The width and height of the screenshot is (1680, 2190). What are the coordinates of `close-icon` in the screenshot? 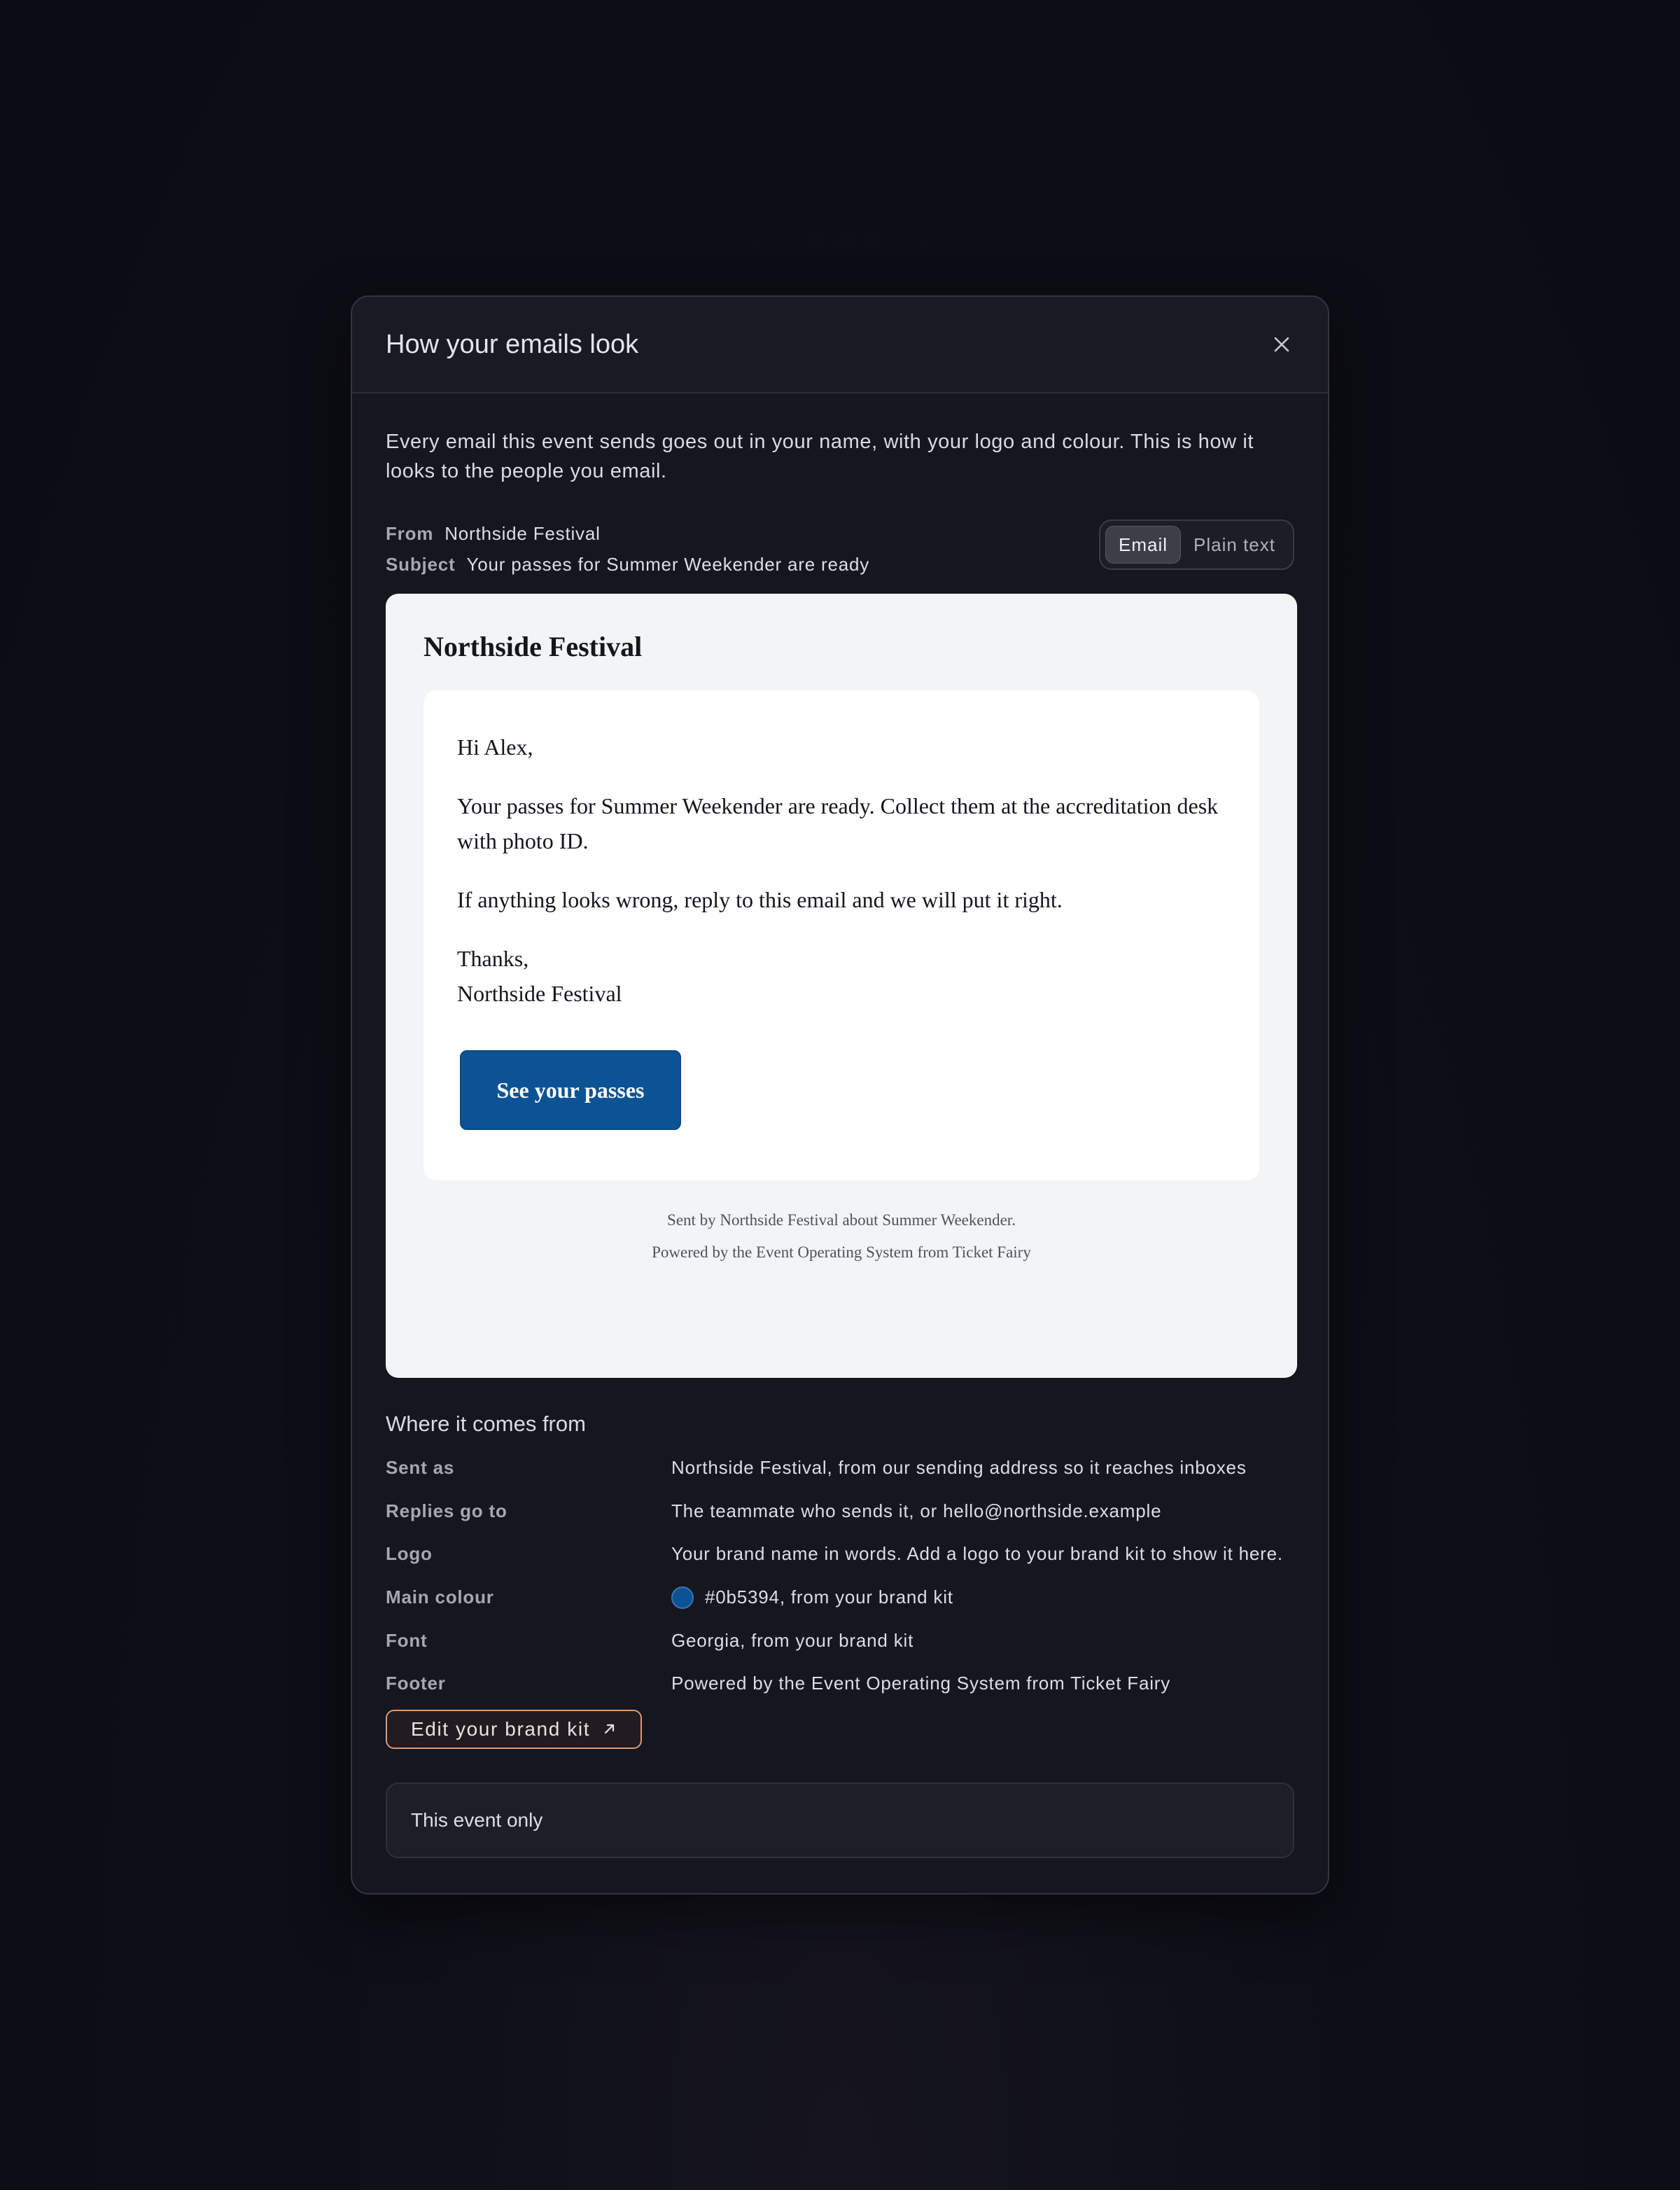 It's located at (1281, 344).